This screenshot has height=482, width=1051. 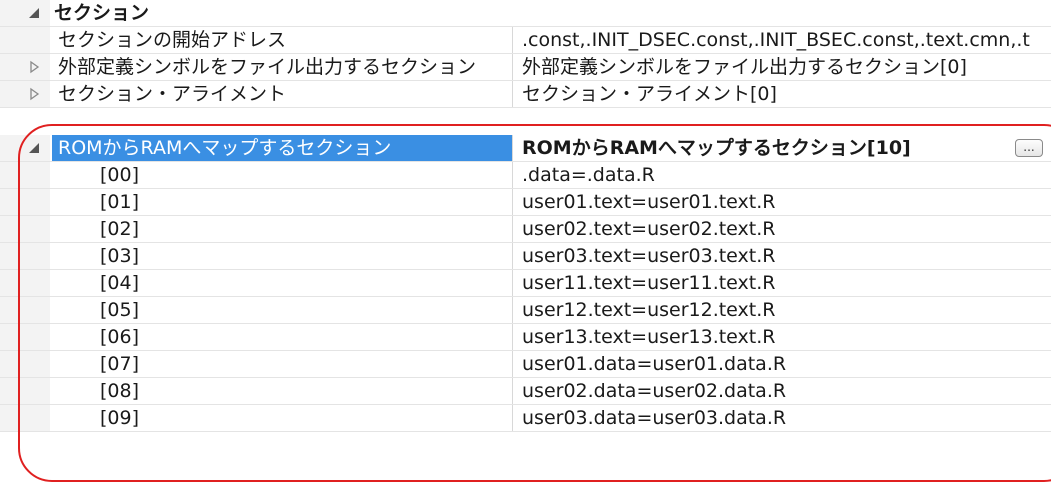 What do you see at coordinates (786, 148) in the screenshot?
I see `property-value: ROMからRAMへマップするセクション[10]` at bounding box center [786, 148].